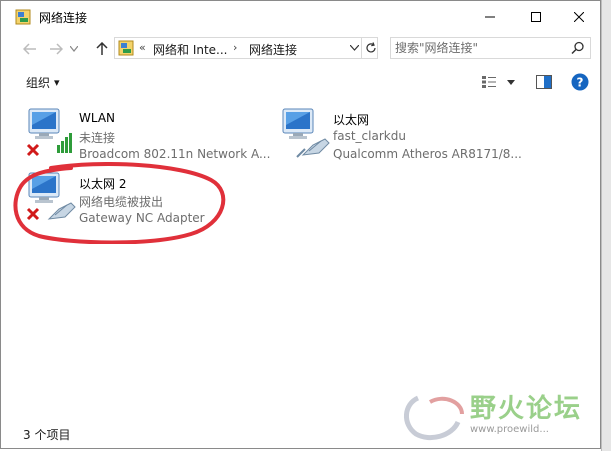 Image resolution: width=611 pixels, height=451 pixels. What do you see at coordinates (300, 16) in the screenshot?
I see `title-bar: 网络连接` at bounding box center [300, 16].